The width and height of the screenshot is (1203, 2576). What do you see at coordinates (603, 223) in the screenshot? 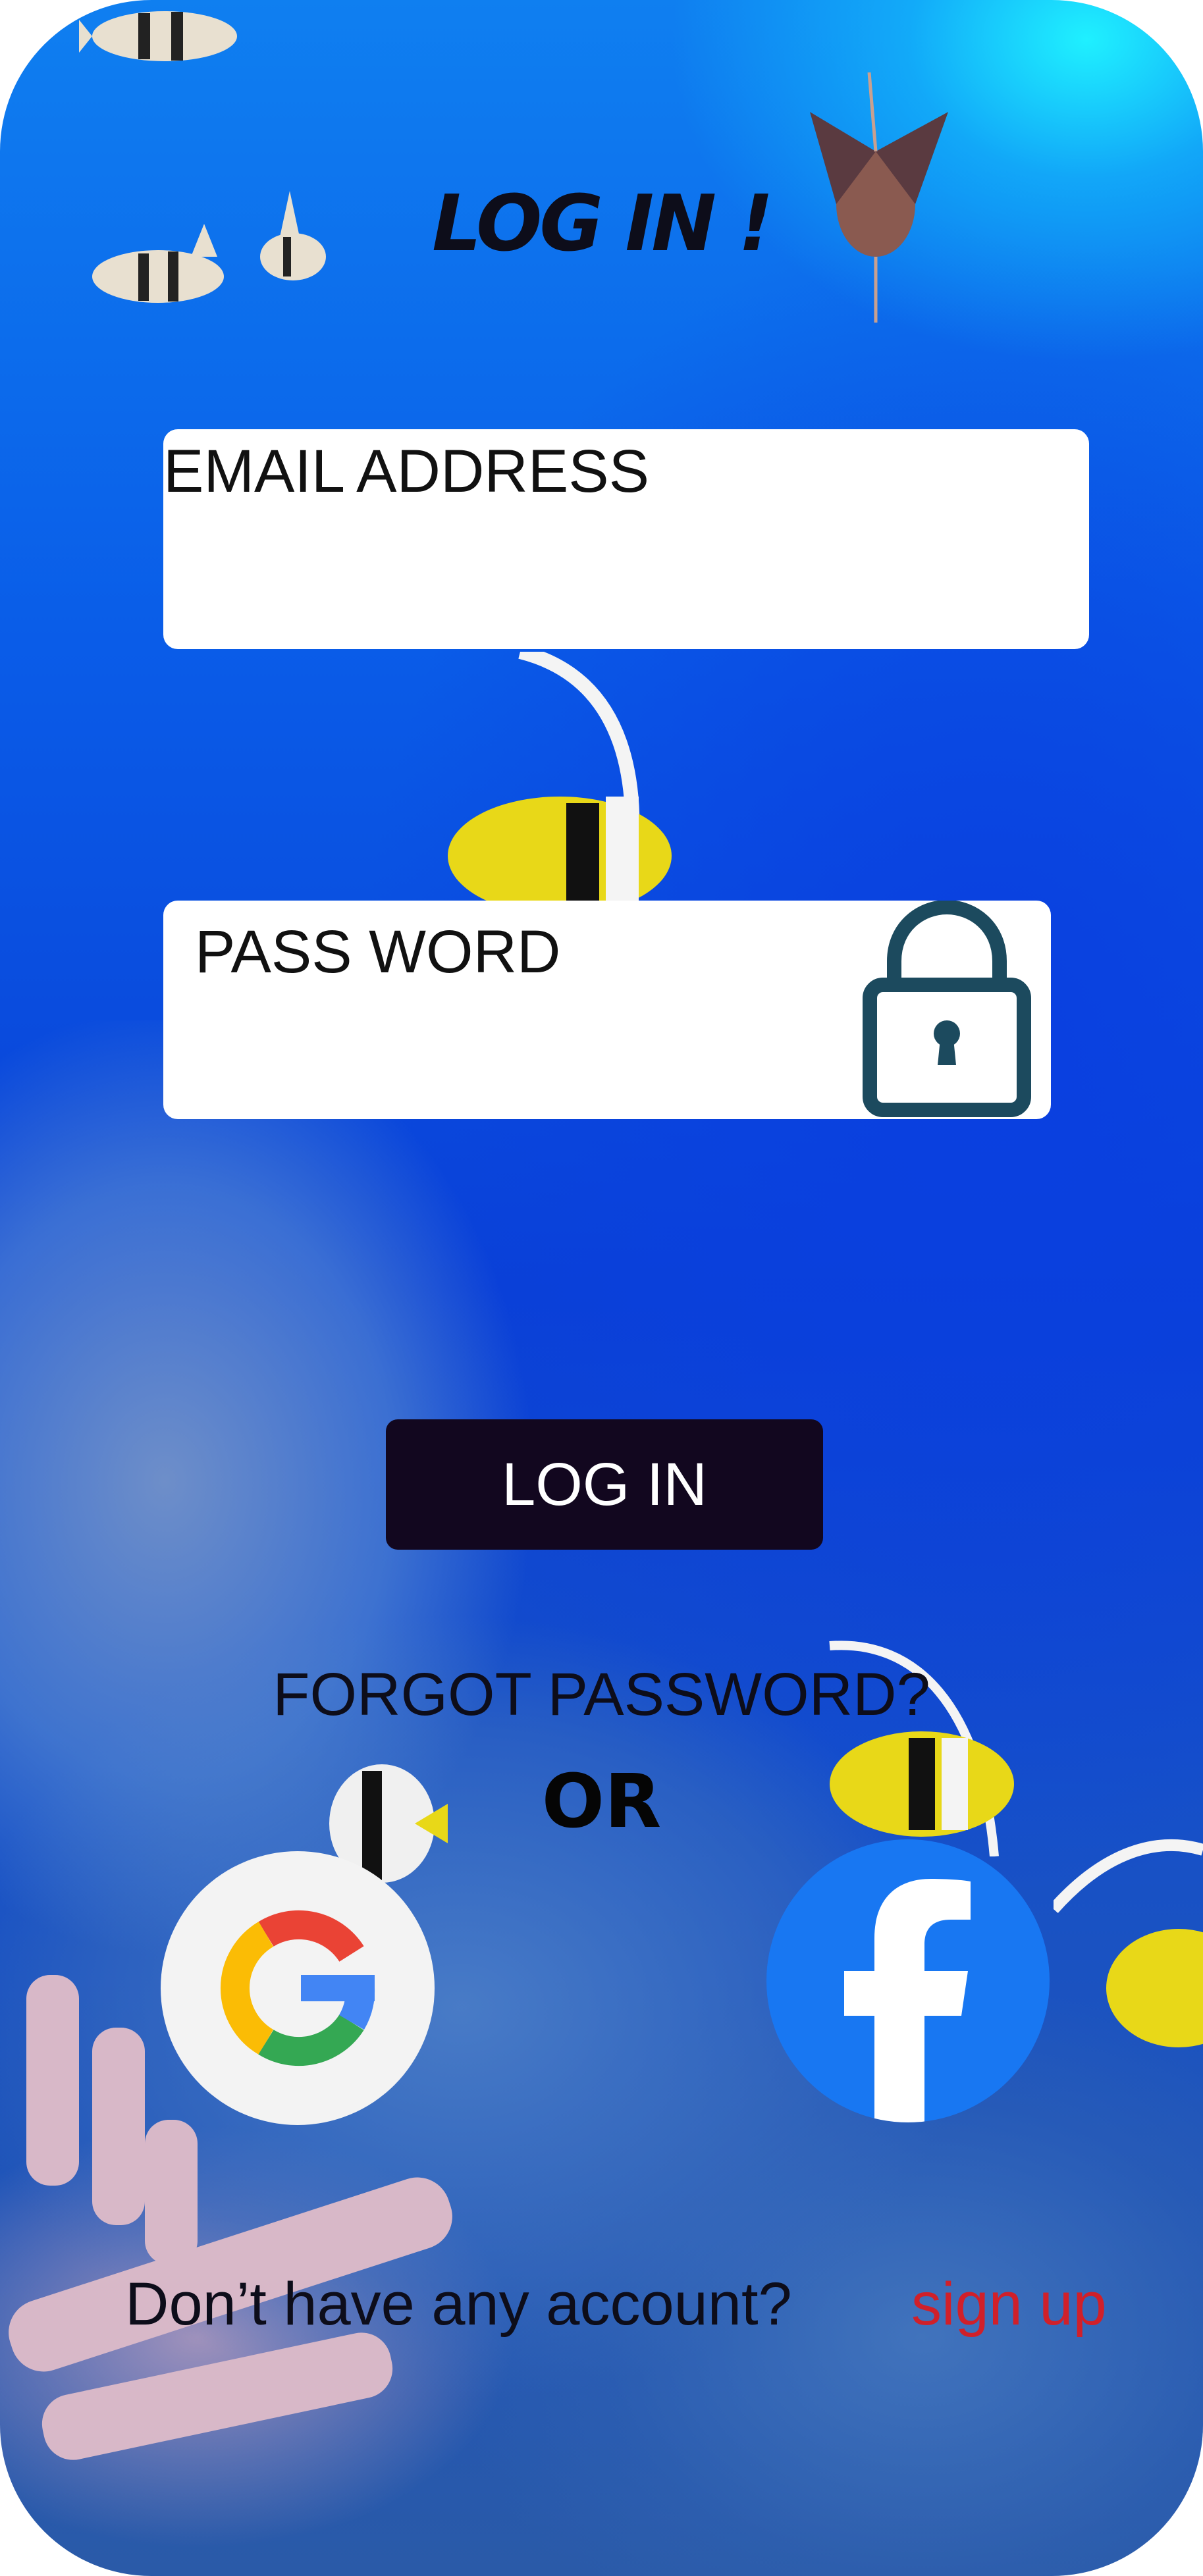
I see `page-title: LOG IN !` at bounding box center [603, 223].